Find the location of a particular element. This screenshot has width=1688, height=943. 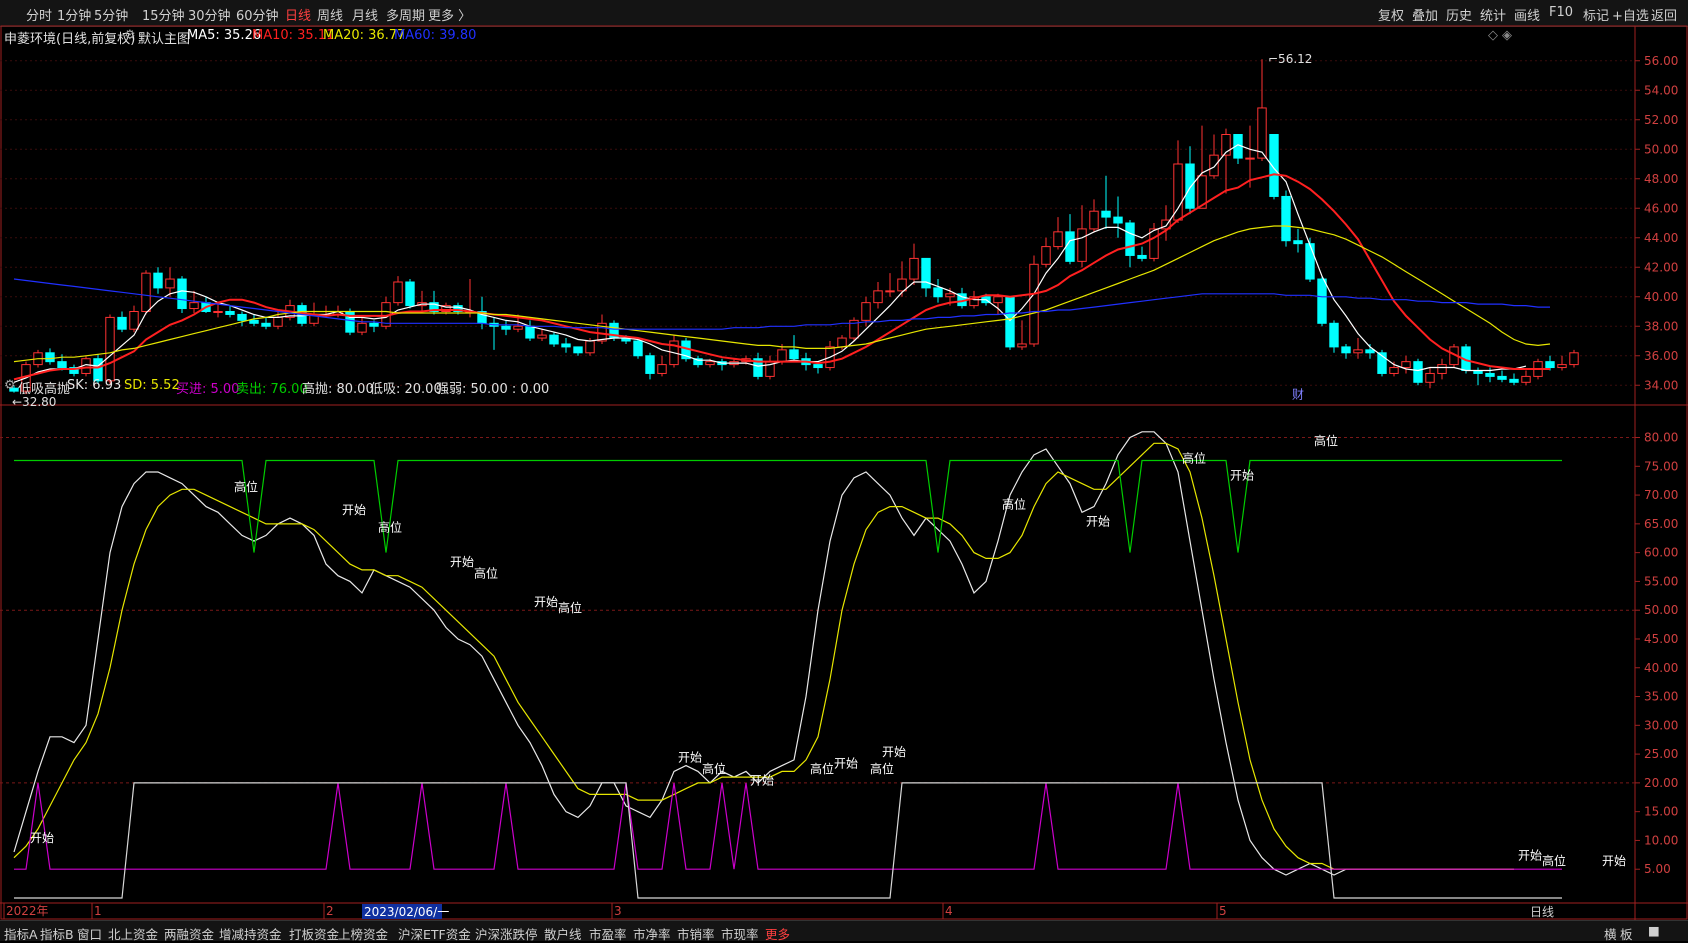

bottom-tab: 打板资金 is located at coordinates (314, 933).